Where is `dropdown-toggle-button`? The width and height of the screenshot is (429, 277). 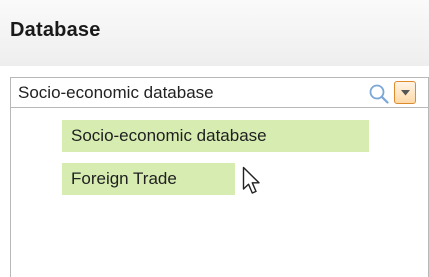 dropdown-toggle-button is located at coordinates (405, 92).